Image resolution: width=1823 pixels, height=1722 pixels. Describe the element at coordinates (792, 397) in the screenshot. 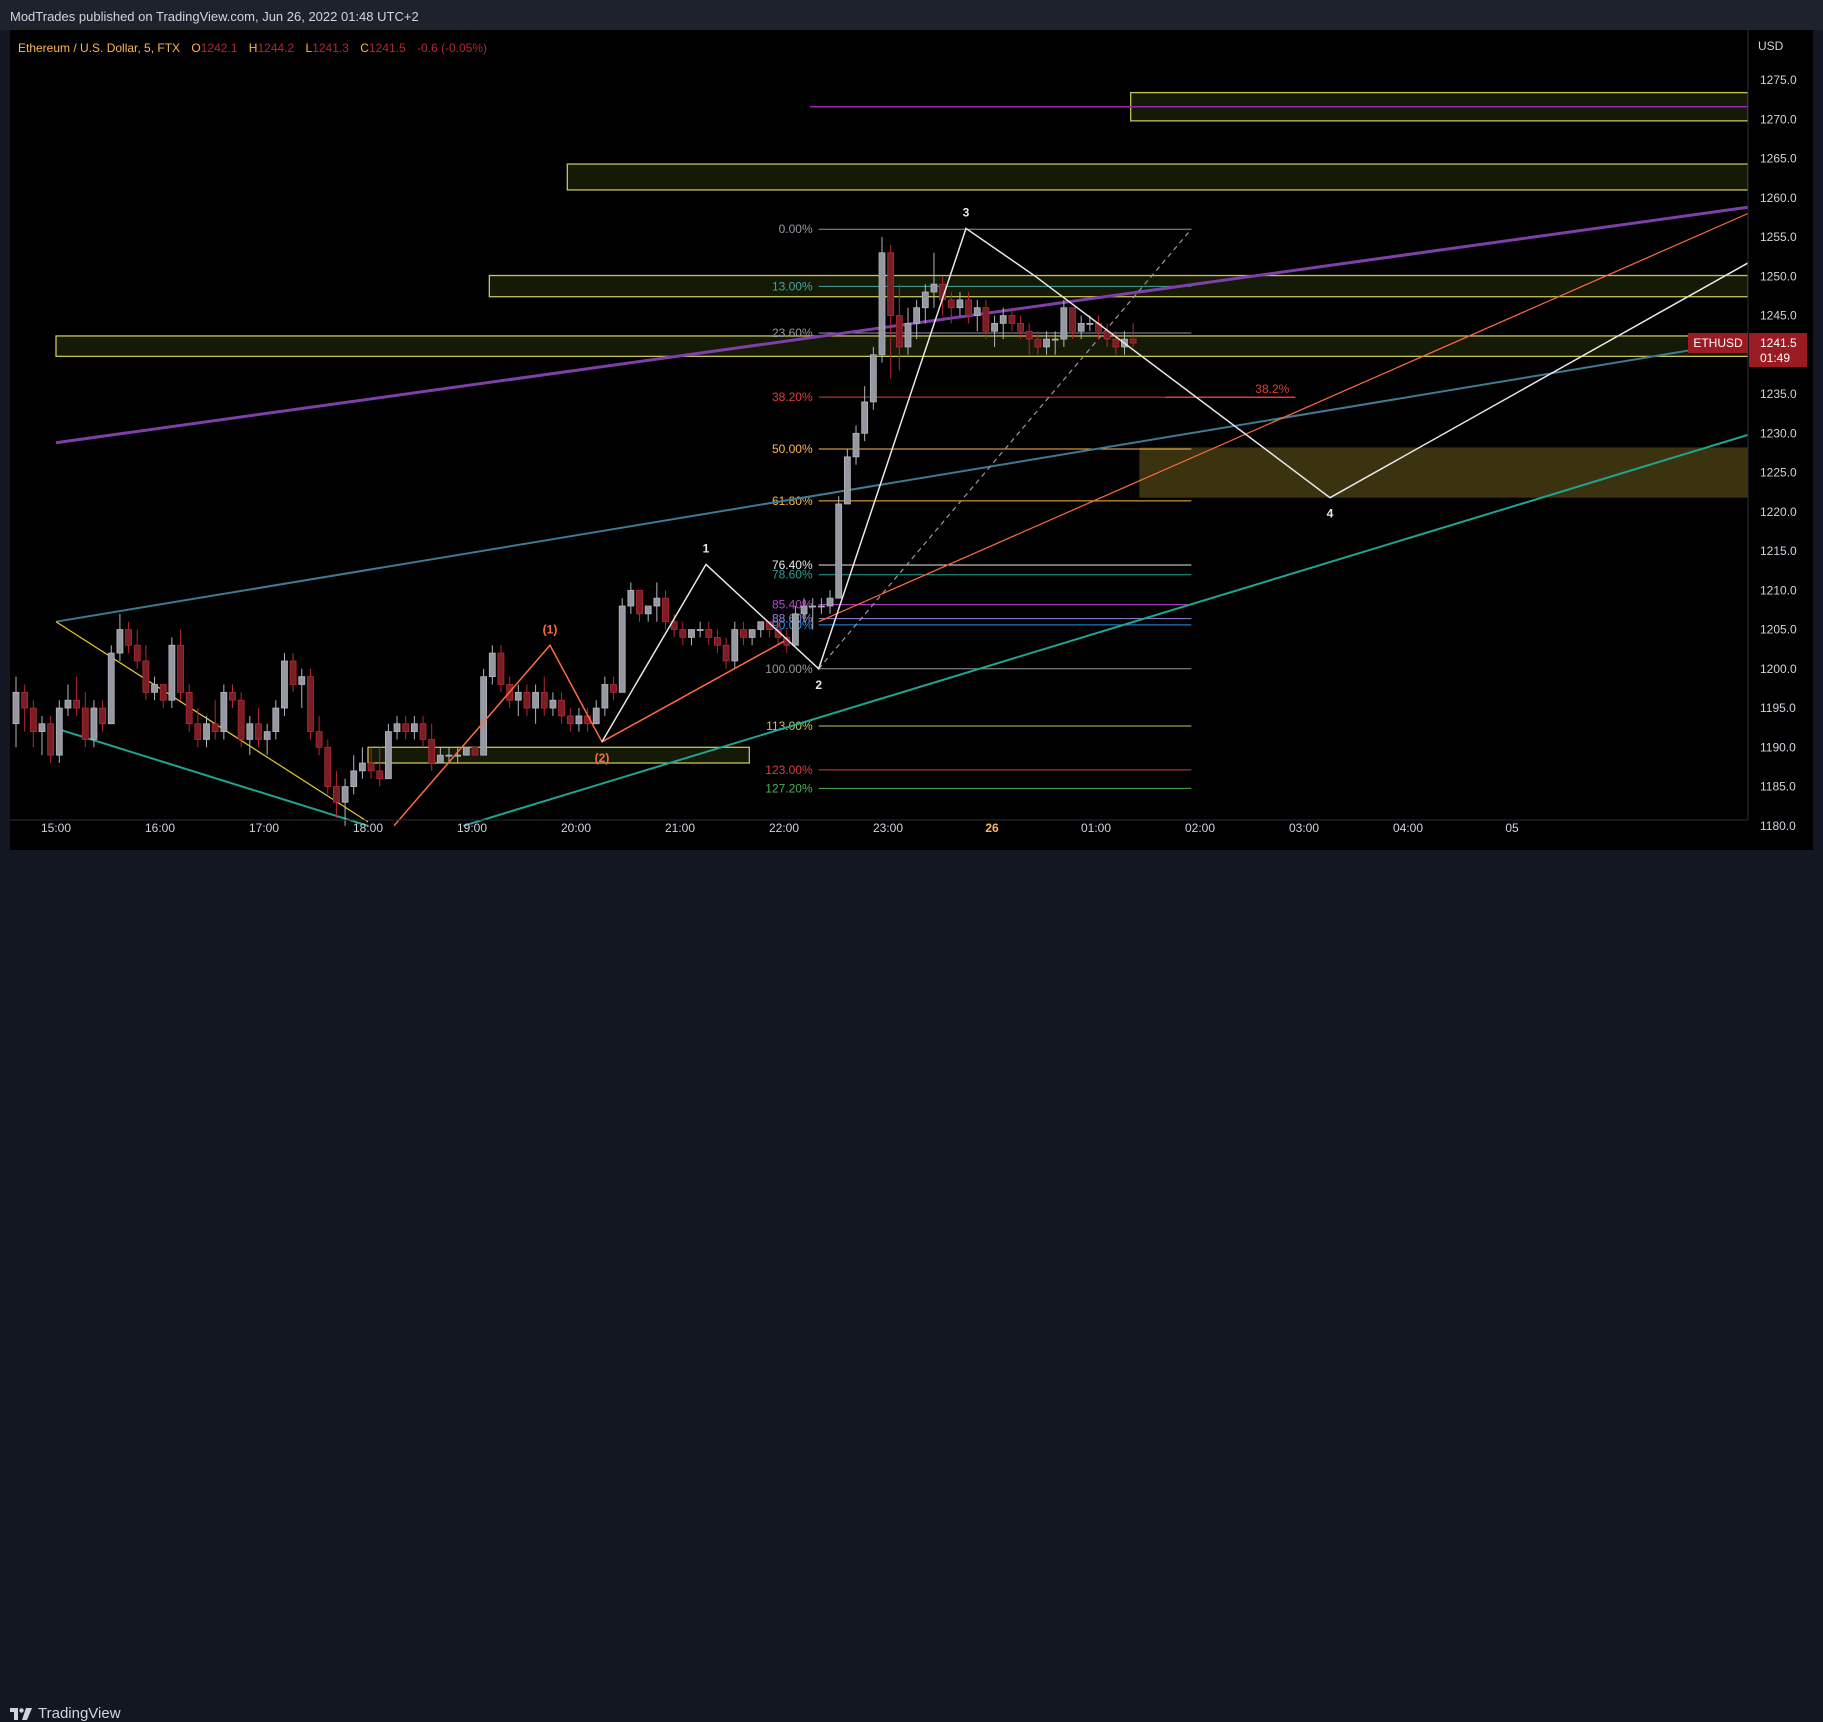

I see `fib-level-label: 38.20%` at that location.